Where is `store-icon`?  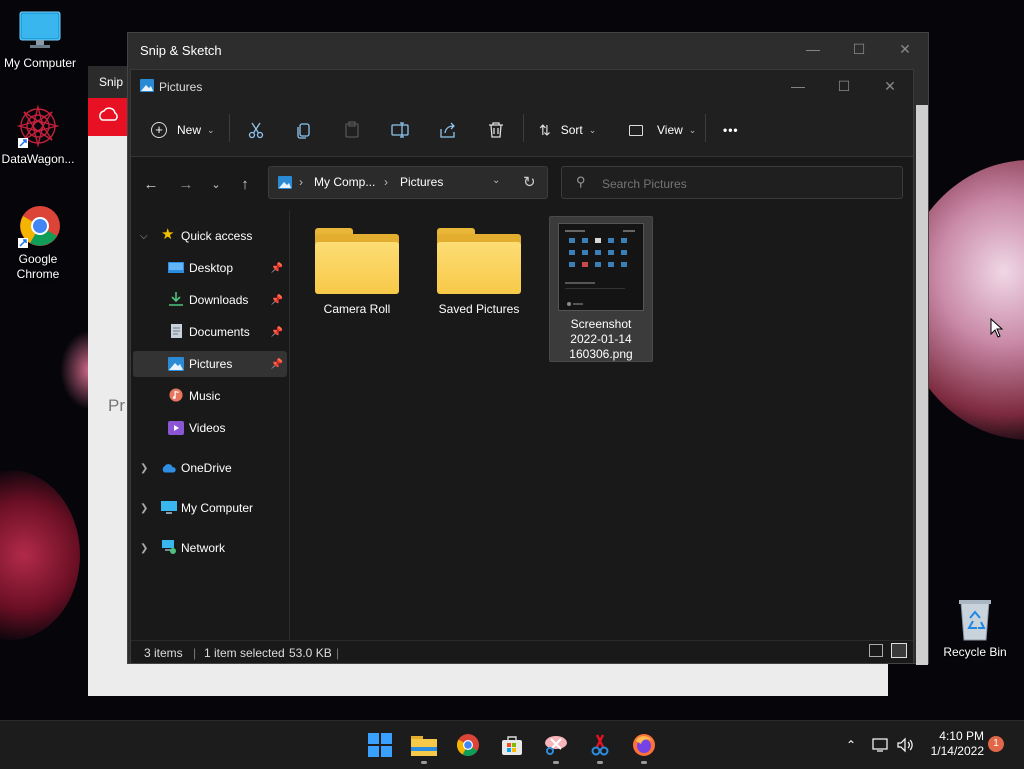 store-icon is located at coordinates (512, 745).